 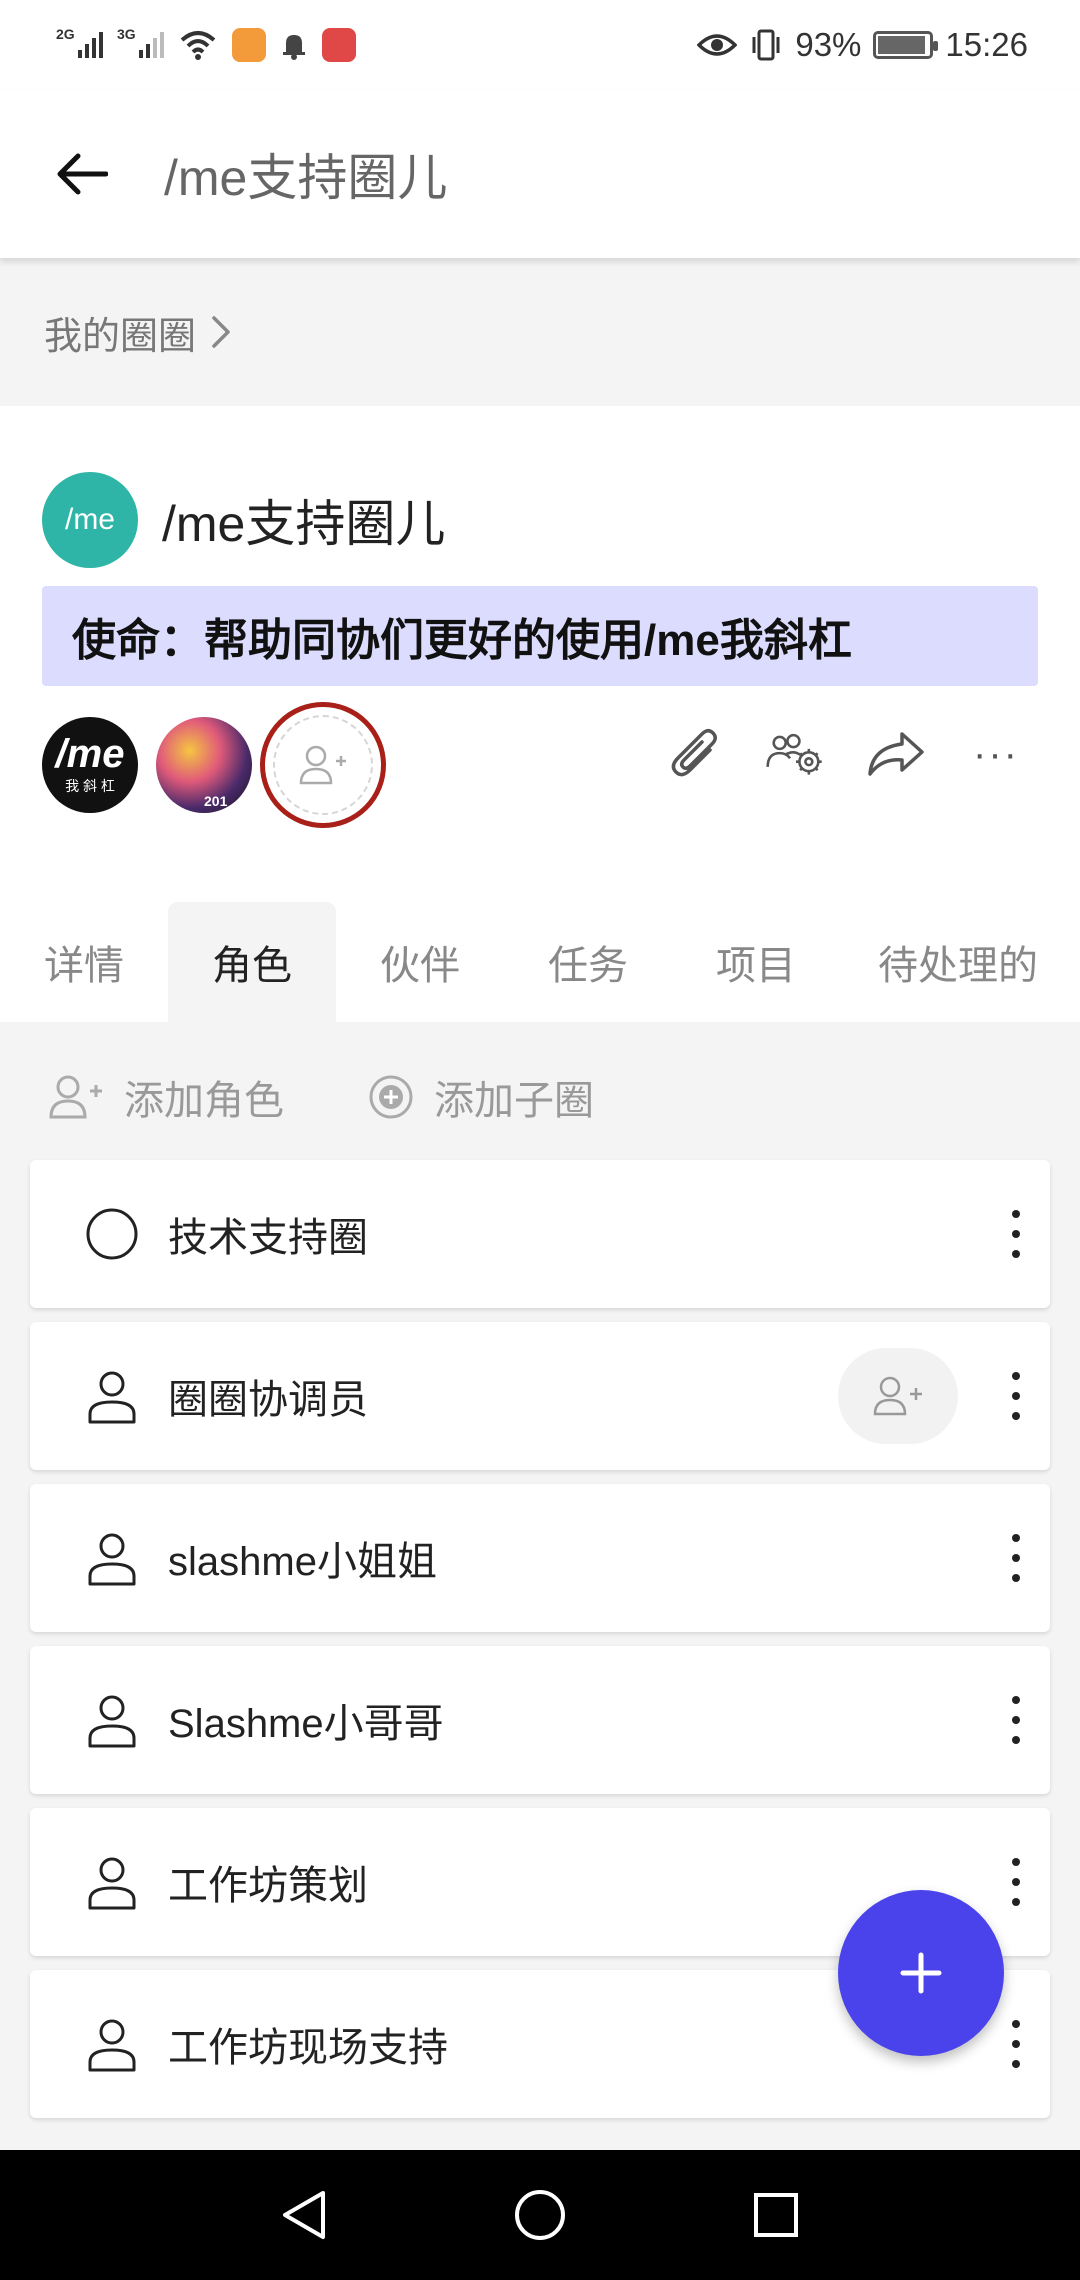 I want to click on more-options-button: ···, so click(x=996, y=754).